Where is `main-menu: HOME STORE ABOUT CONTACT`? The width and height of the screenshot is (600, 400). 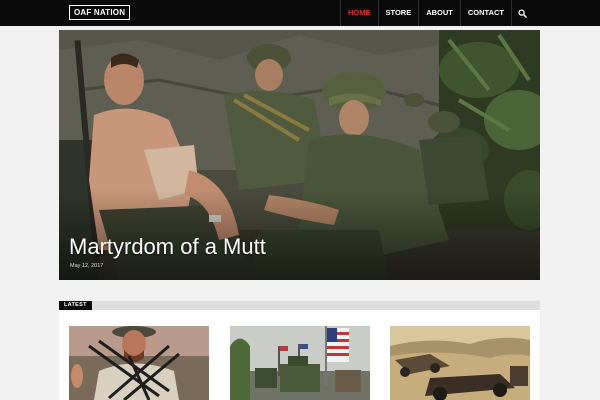
main-menu: HOME STORE ABOUT CONTACT is located at coordinates (436, 13).